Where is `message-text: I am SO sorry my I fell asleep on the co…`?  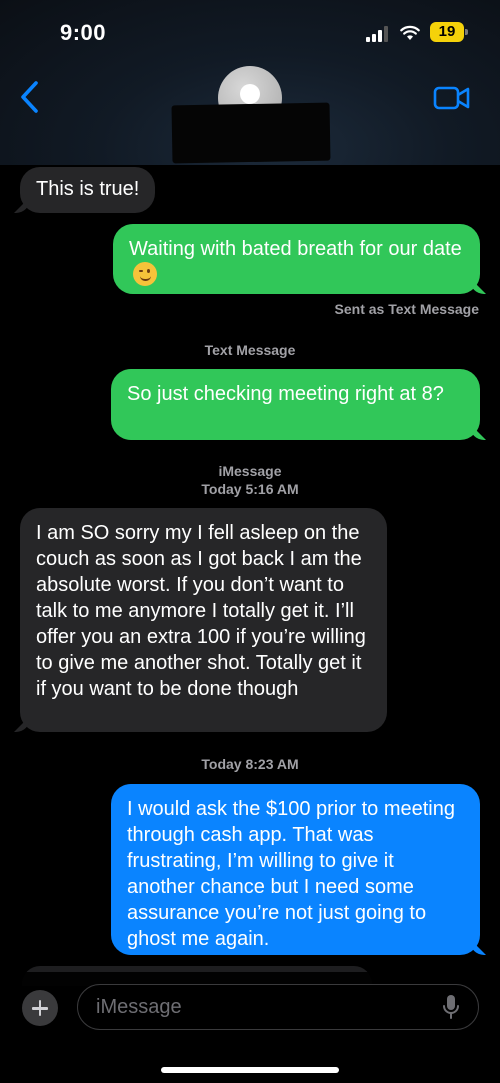 message-text: I am SO sorry my I fell asleep on the co… is located at coordinates (201, 611).